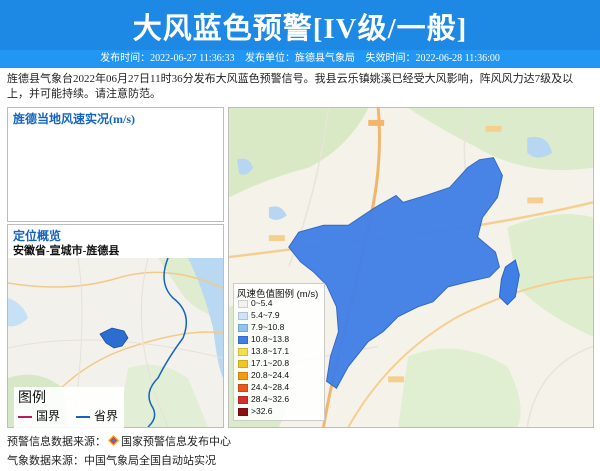 The height and width of the screenshot is (471, 600). What do you see at coordinates (263, 375) in the screenshot?
I see `wind-legend-item: 20.8~24.4` at bounding box center [263, 375].